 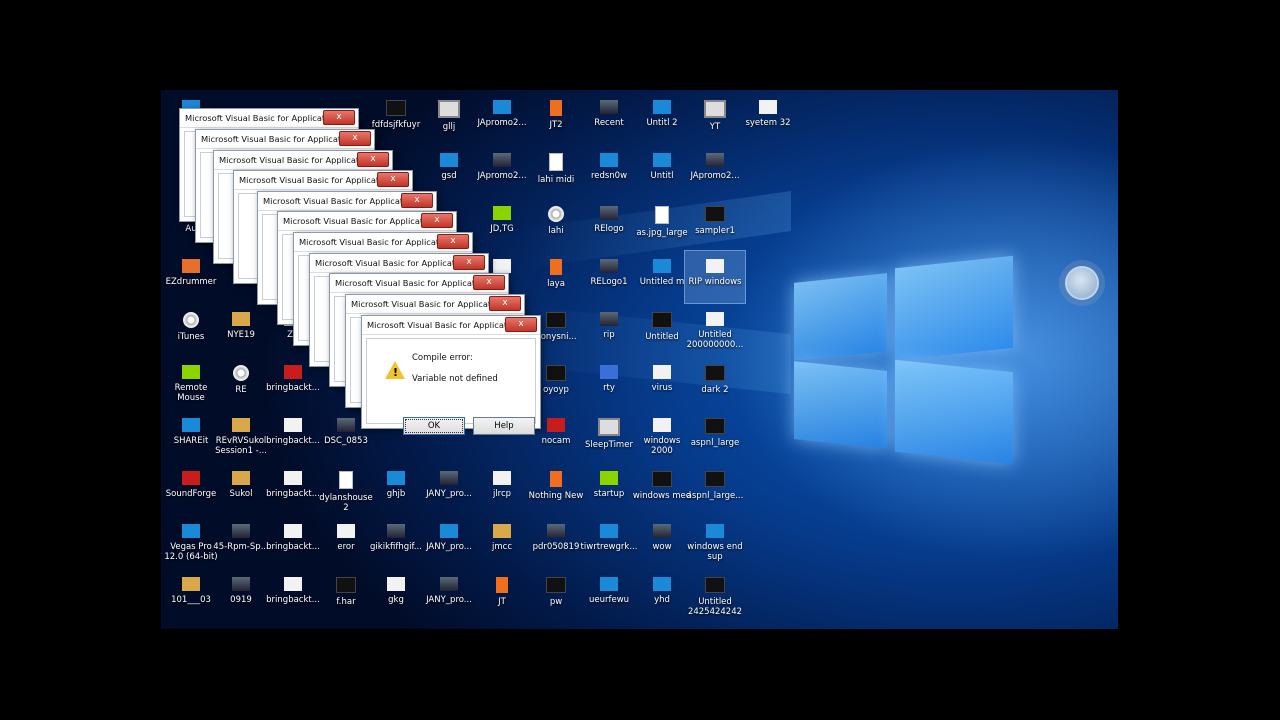 I want to click on error-heading: Compile error:, so click(x=442, y=358).